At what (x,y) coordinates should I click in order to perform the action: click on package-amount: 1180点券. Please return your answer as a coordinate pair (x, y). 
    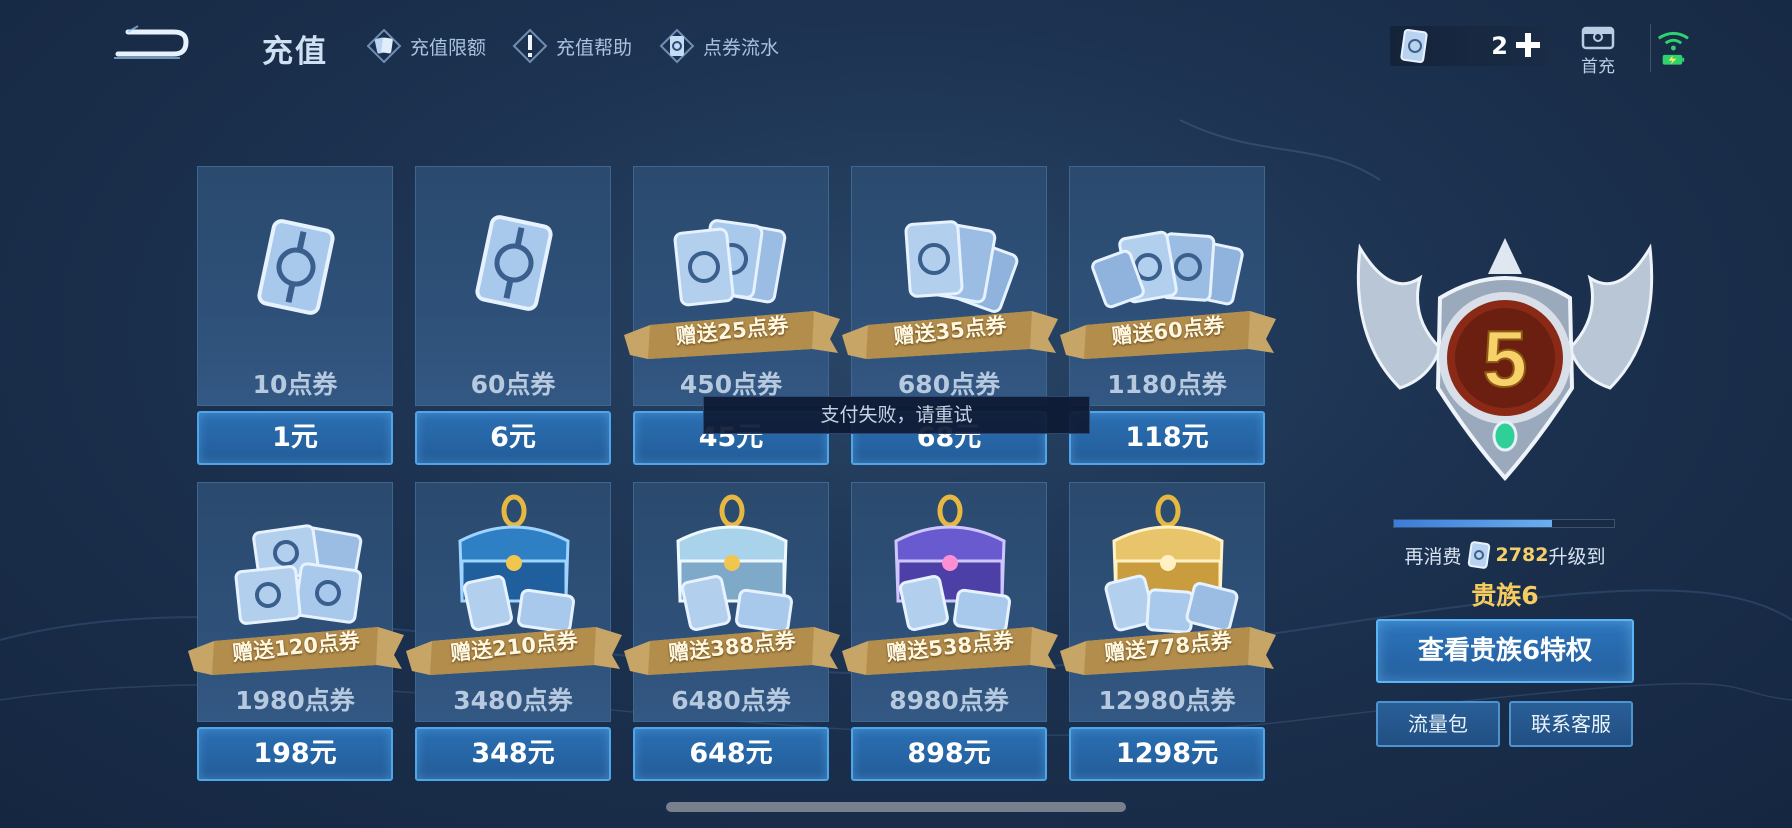
    Looking at the image, I should click on (1167, 384).